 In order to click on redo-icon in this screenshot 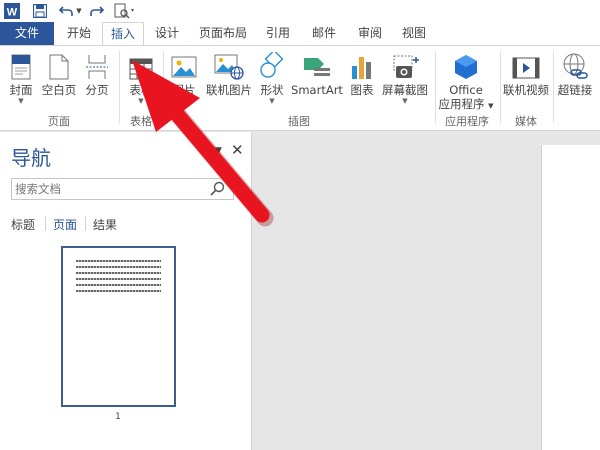, I will do `click(96, 11)`.